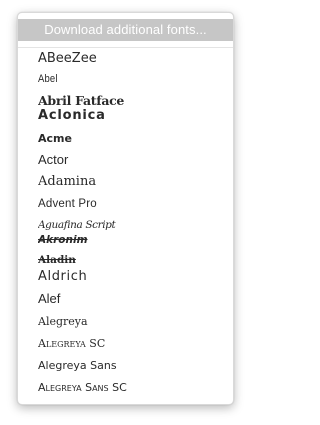 Image resolution: width=320 pixels, height=425 pixels. I want to click on font-item-alegreya-sans-sc: Alegreya Sans SC, so click(133, 388).